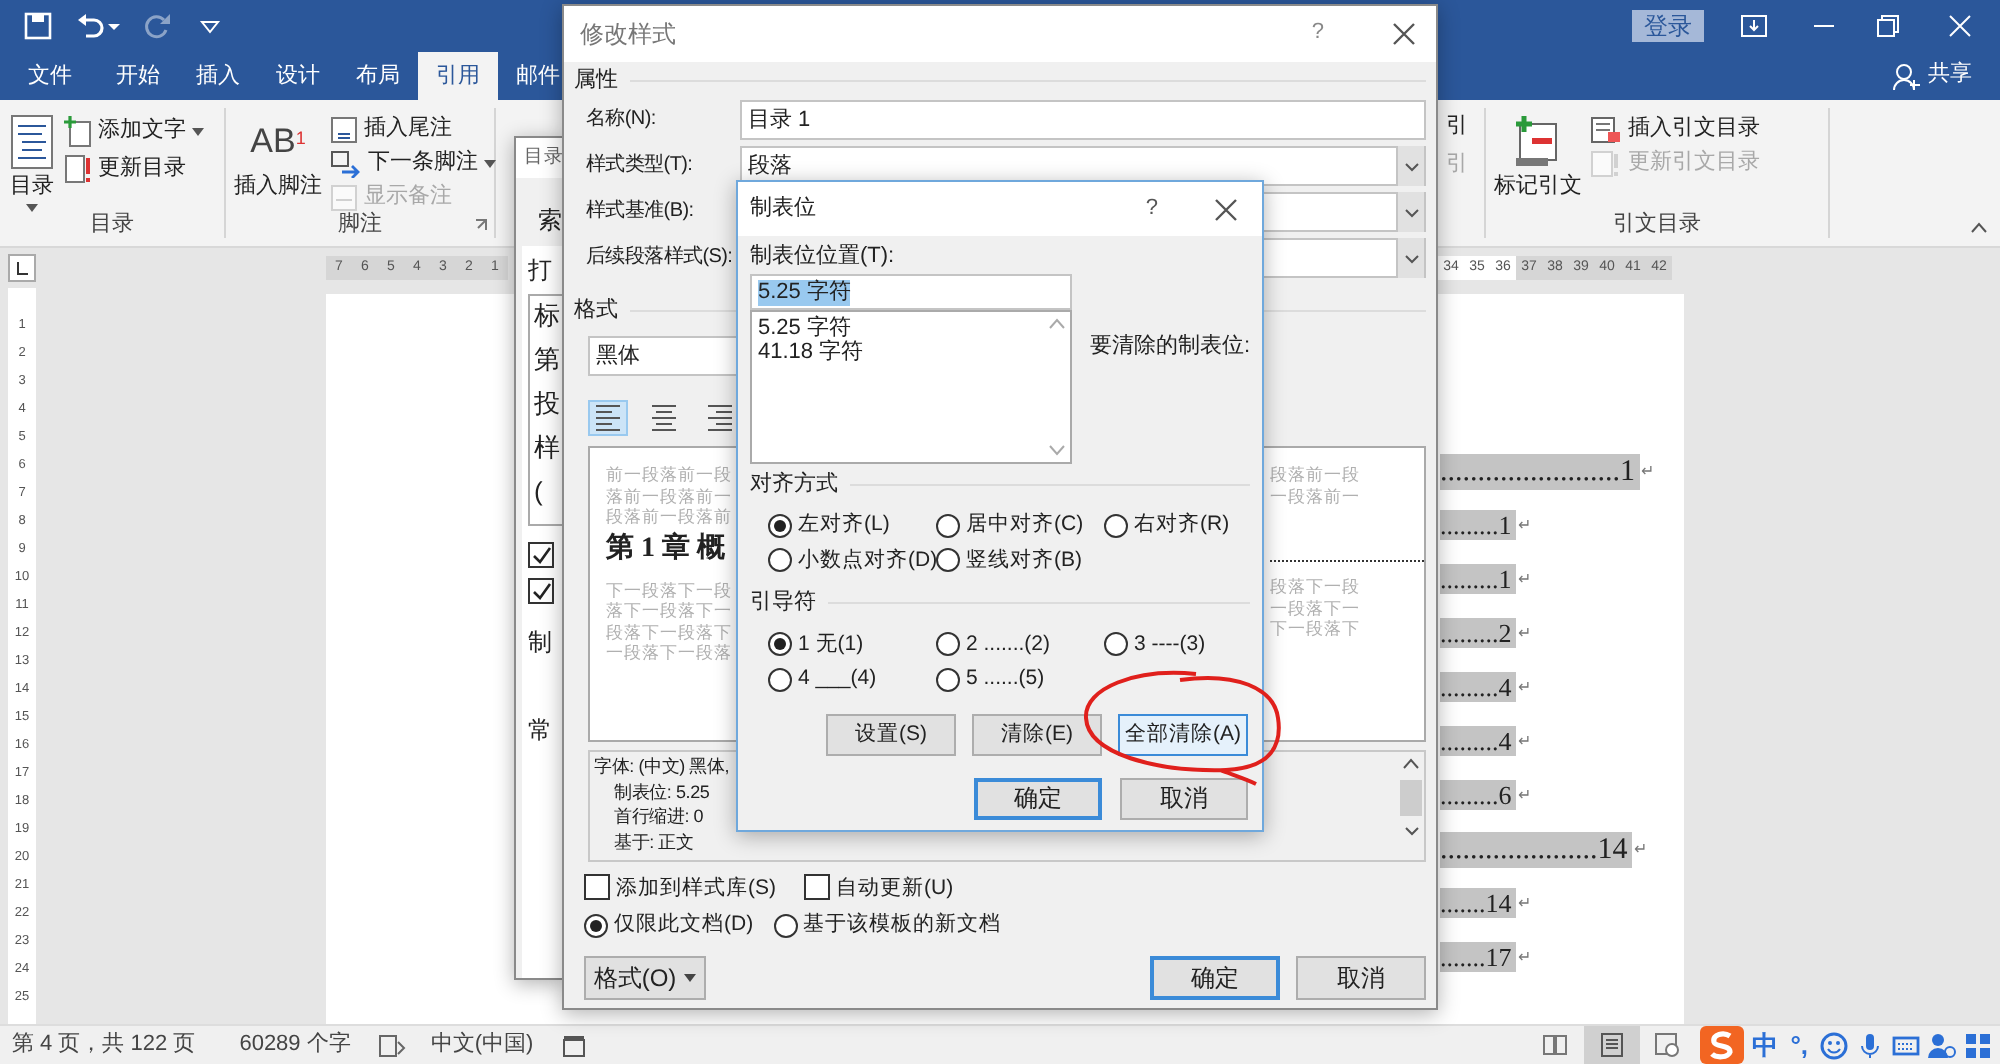 This screenshot has height=1064, width=2000. What do you see at coordinates (38, 26) in the screenshot?
I see `save-icon` at bounding box center [38, 26].